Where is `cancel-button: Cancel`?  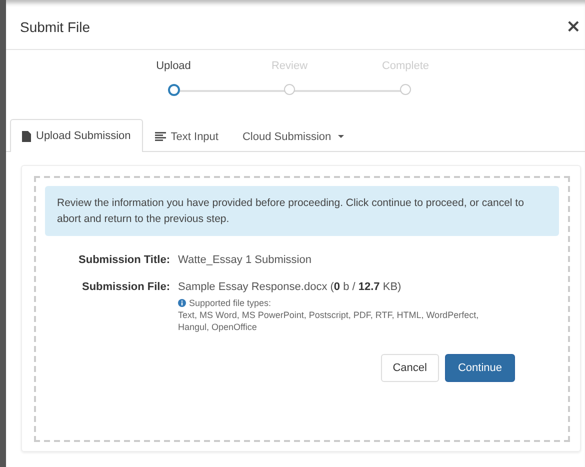
cancel-button: Cancel is located at coordinates (409, 368).